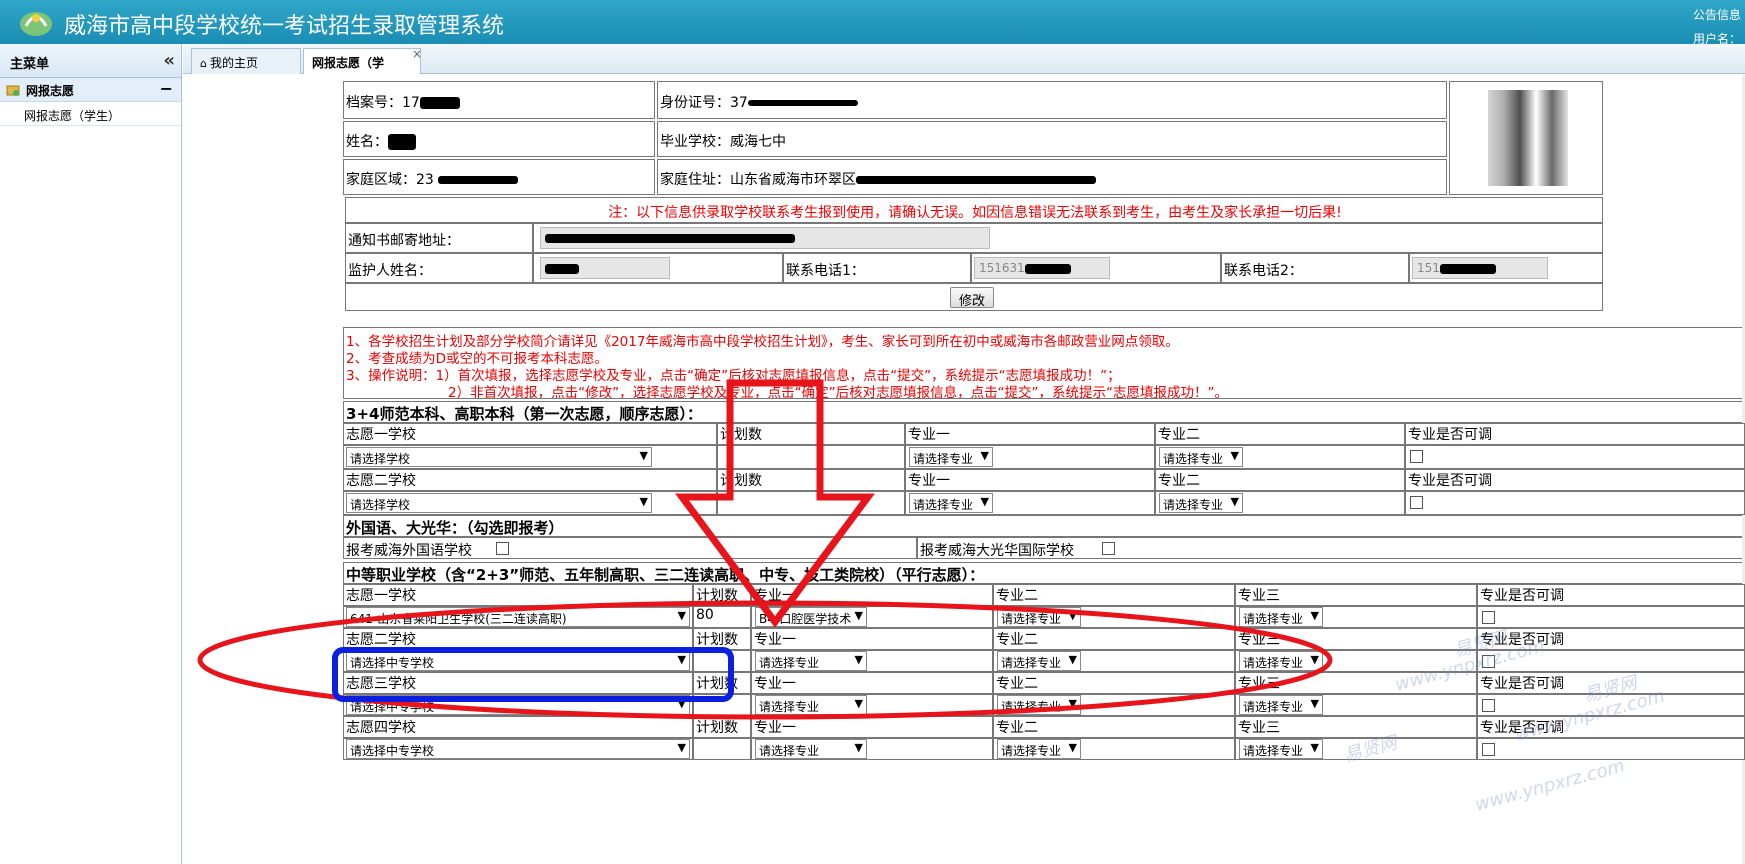 The image size is (1745, 864). Describe the element at coordinates (502, 548) in the screenshot. I see `option1-checkbox` at that location.